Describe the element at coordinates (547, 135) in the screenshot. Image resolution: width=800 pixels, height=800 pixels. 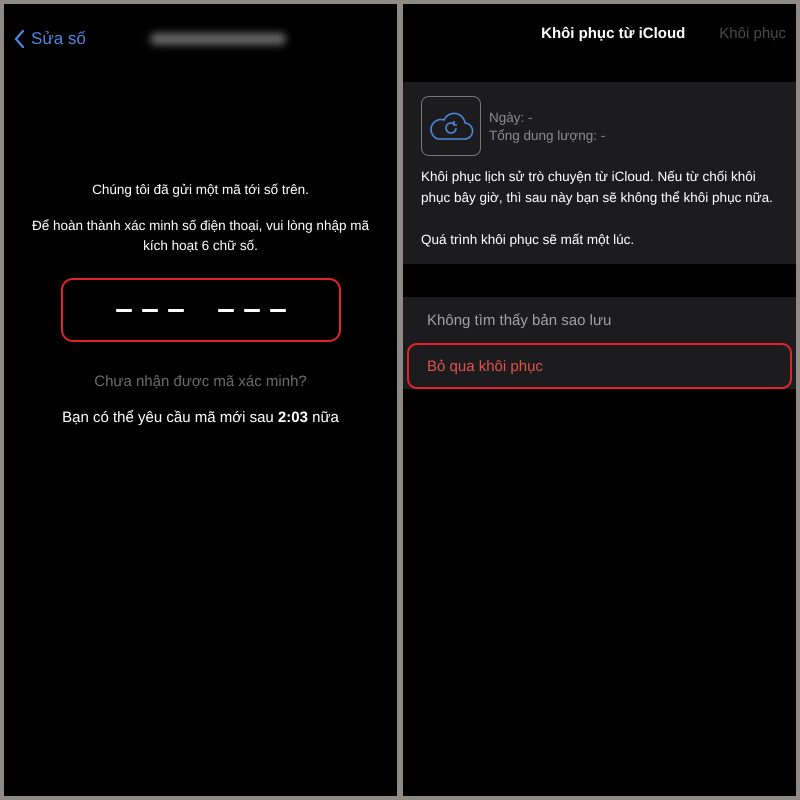
I see `backup-size: Tổng dung lượng: -` at that location.